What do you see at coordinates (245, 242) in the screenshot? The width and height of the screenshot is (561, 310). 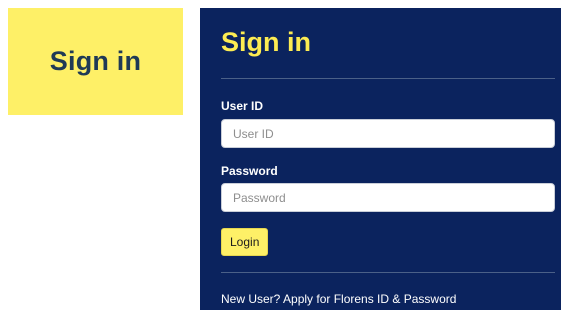 I see `login-button: Login` at bounding box center [245, 242].